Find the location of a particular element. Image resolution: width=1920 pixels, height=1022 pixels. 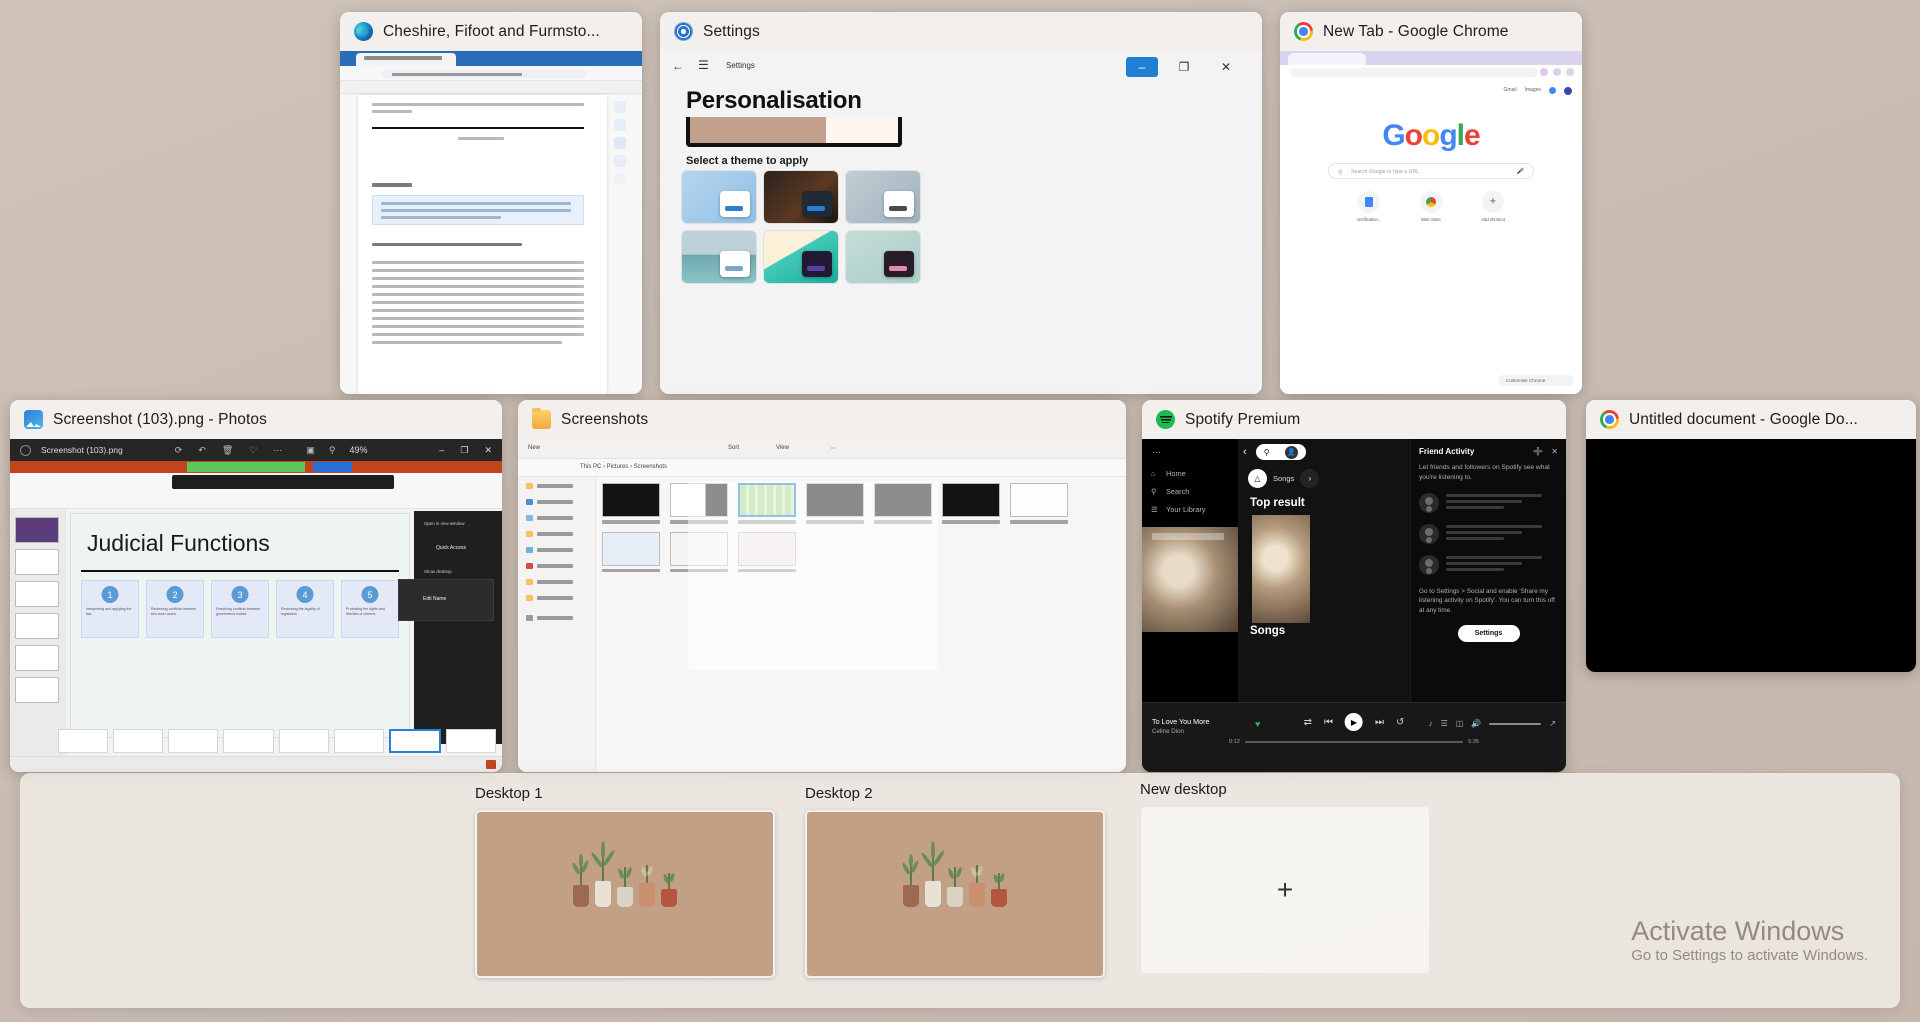

player-right-controls: ♪ ☰ ◫ 🔊 ↗ is located at coordinates (1492, 723).